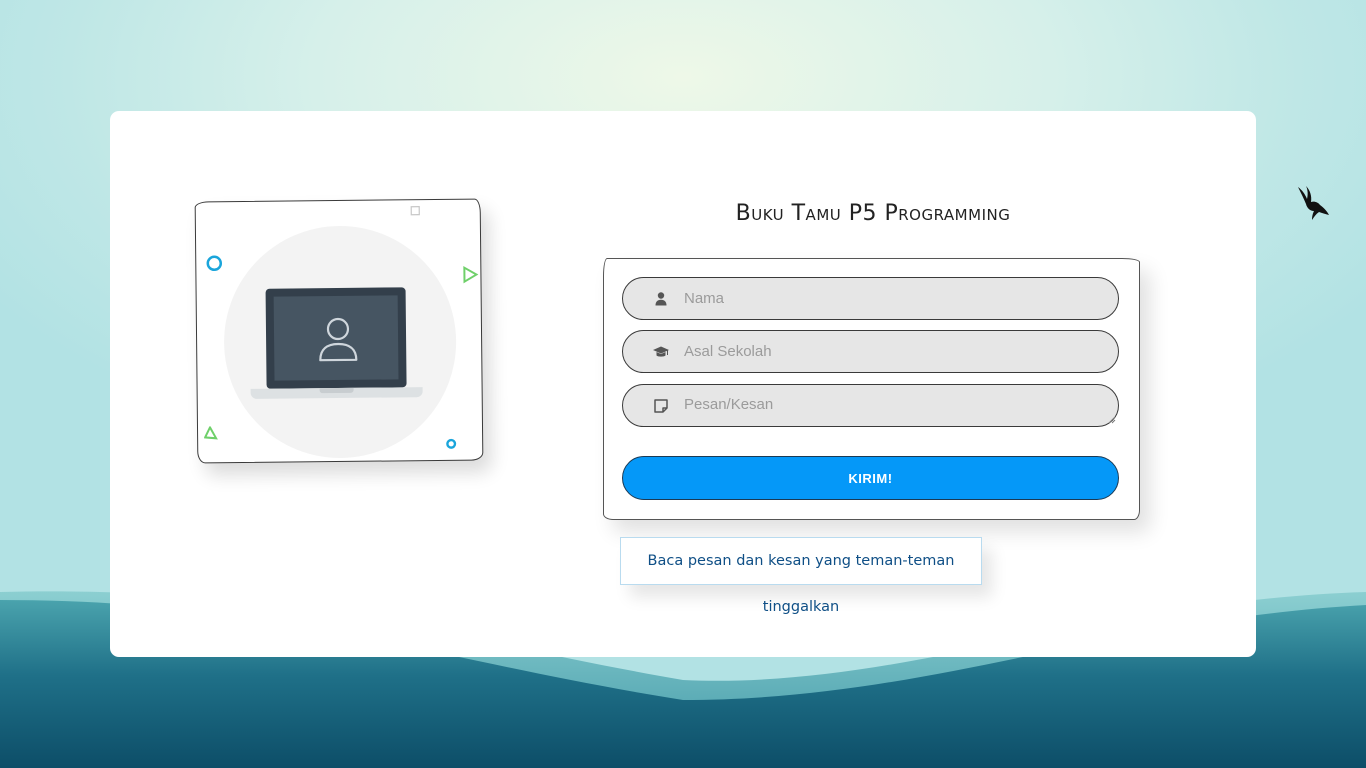  Describe the element at coordinates (1313, 203) in the screenshot. I see `bird-icon` at that location.